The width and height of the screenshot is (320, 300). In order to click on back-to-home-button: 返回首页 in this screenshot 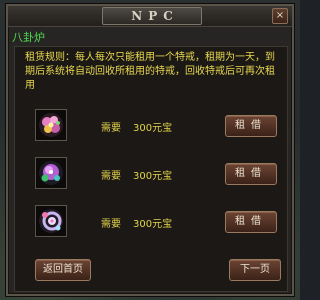, I will do `click(63, 270)`.